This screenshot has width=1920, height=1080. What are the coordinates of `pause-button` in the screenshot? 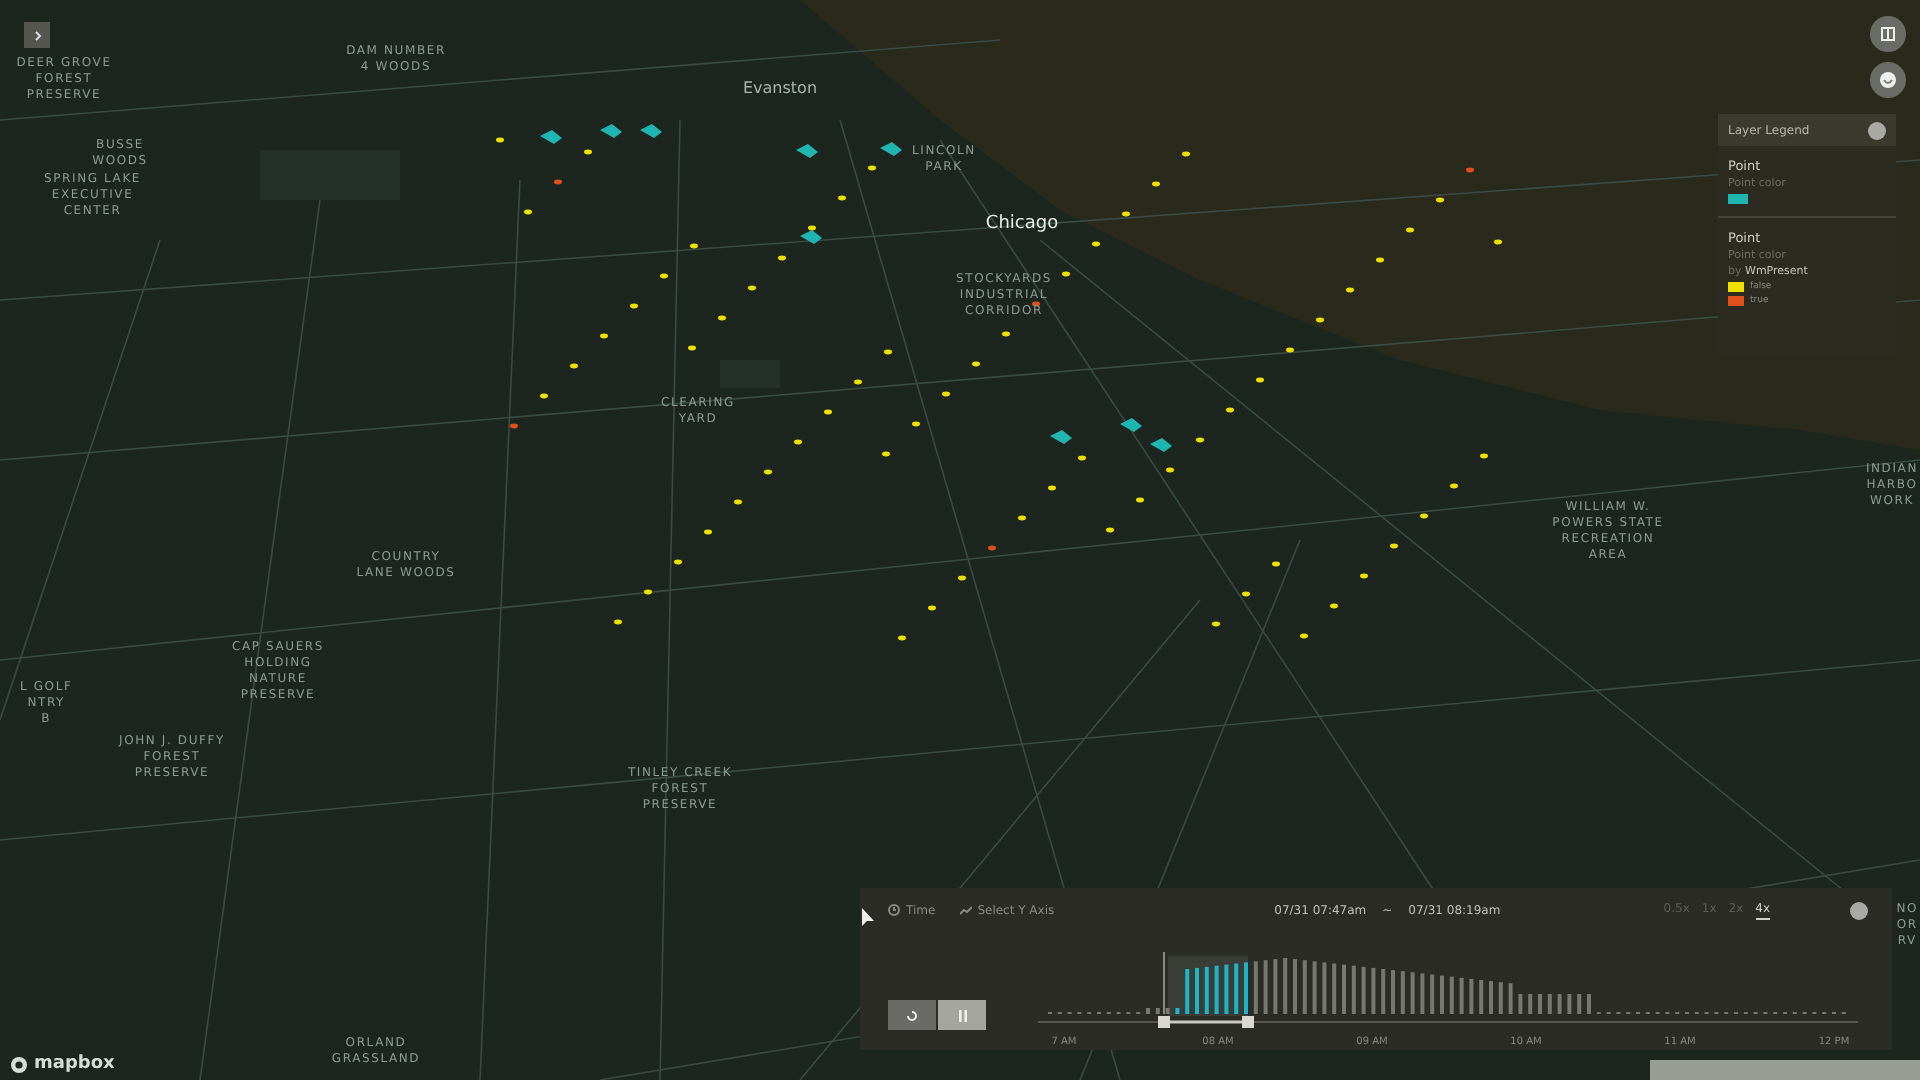 It's located at (962, 1015).